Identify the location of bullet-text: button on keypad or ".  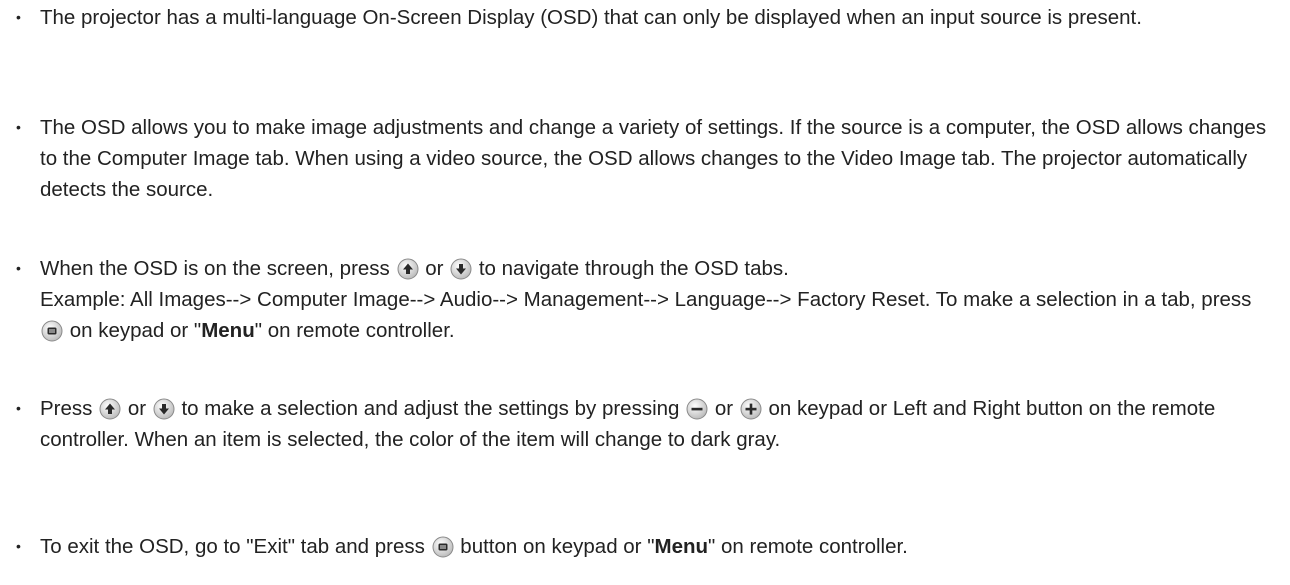
(557, 546).